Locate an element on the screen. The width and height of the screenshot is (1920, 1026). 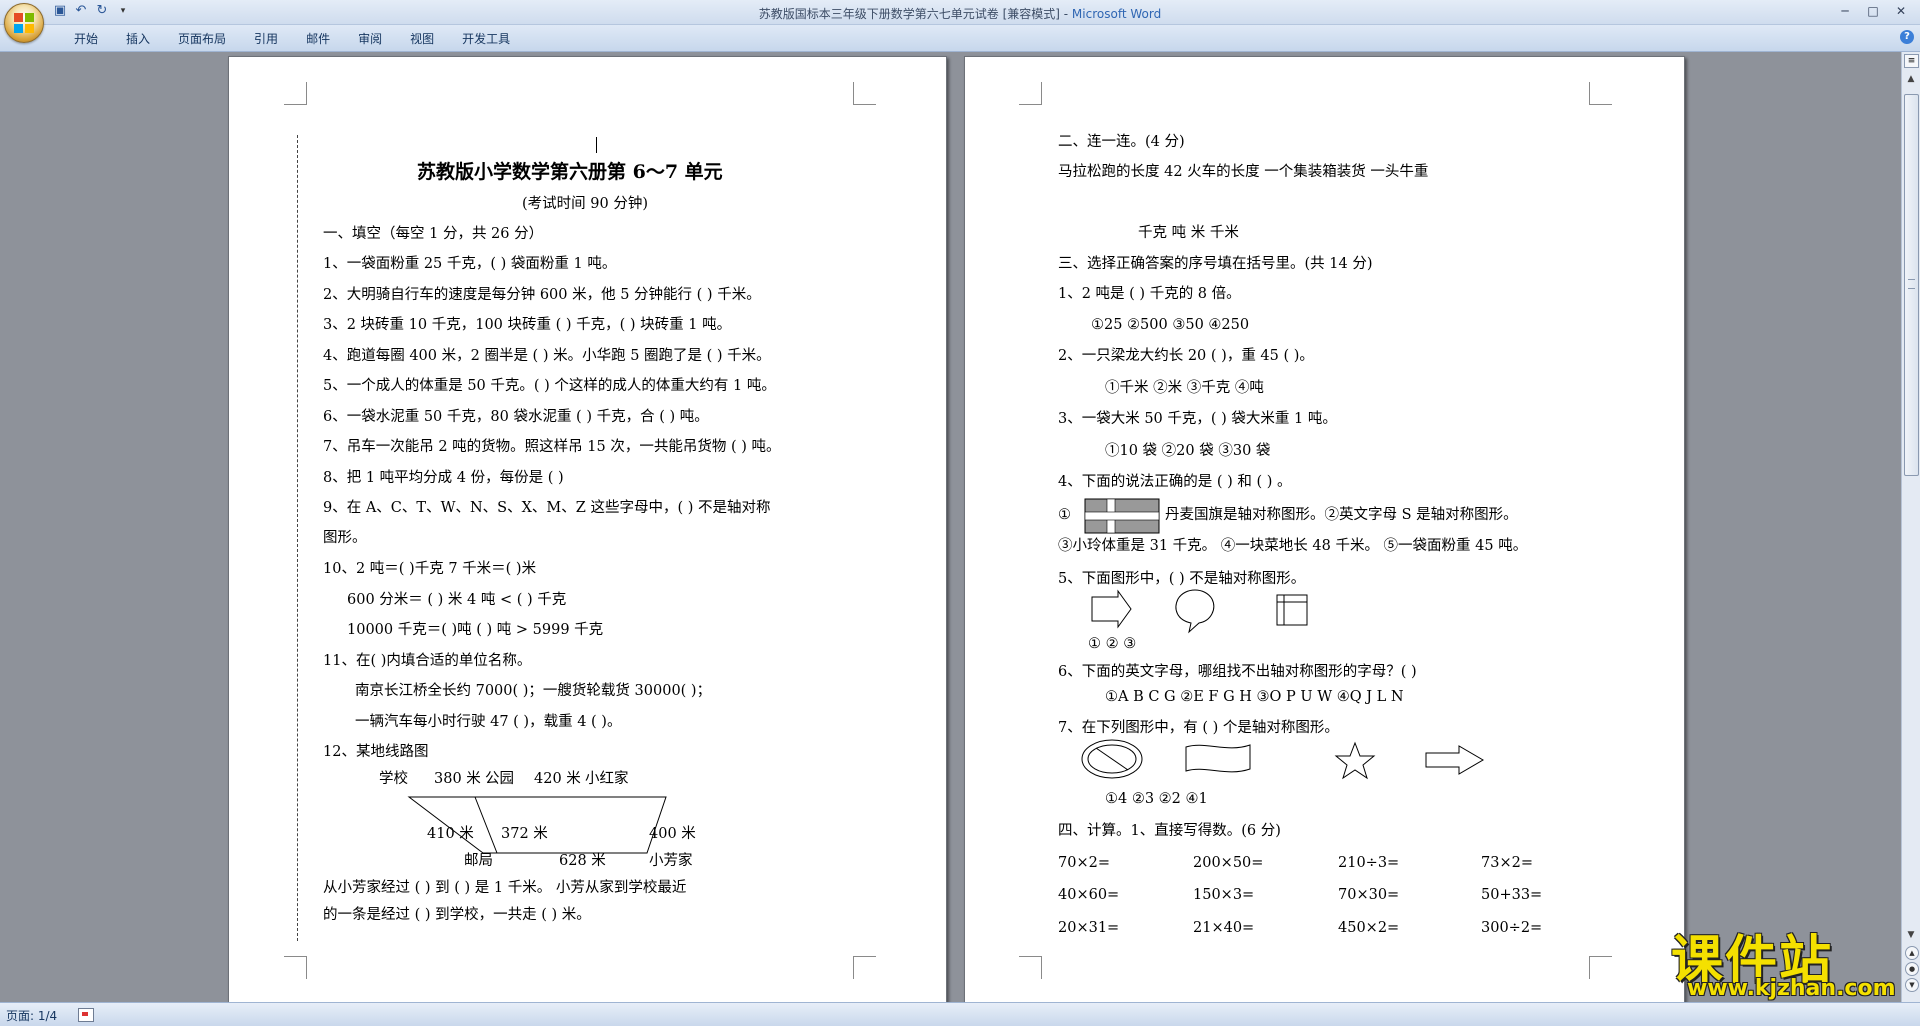
section-heading: 四、计算。1、直接写得数。(6 分) is located at coordinates (1169, 831).